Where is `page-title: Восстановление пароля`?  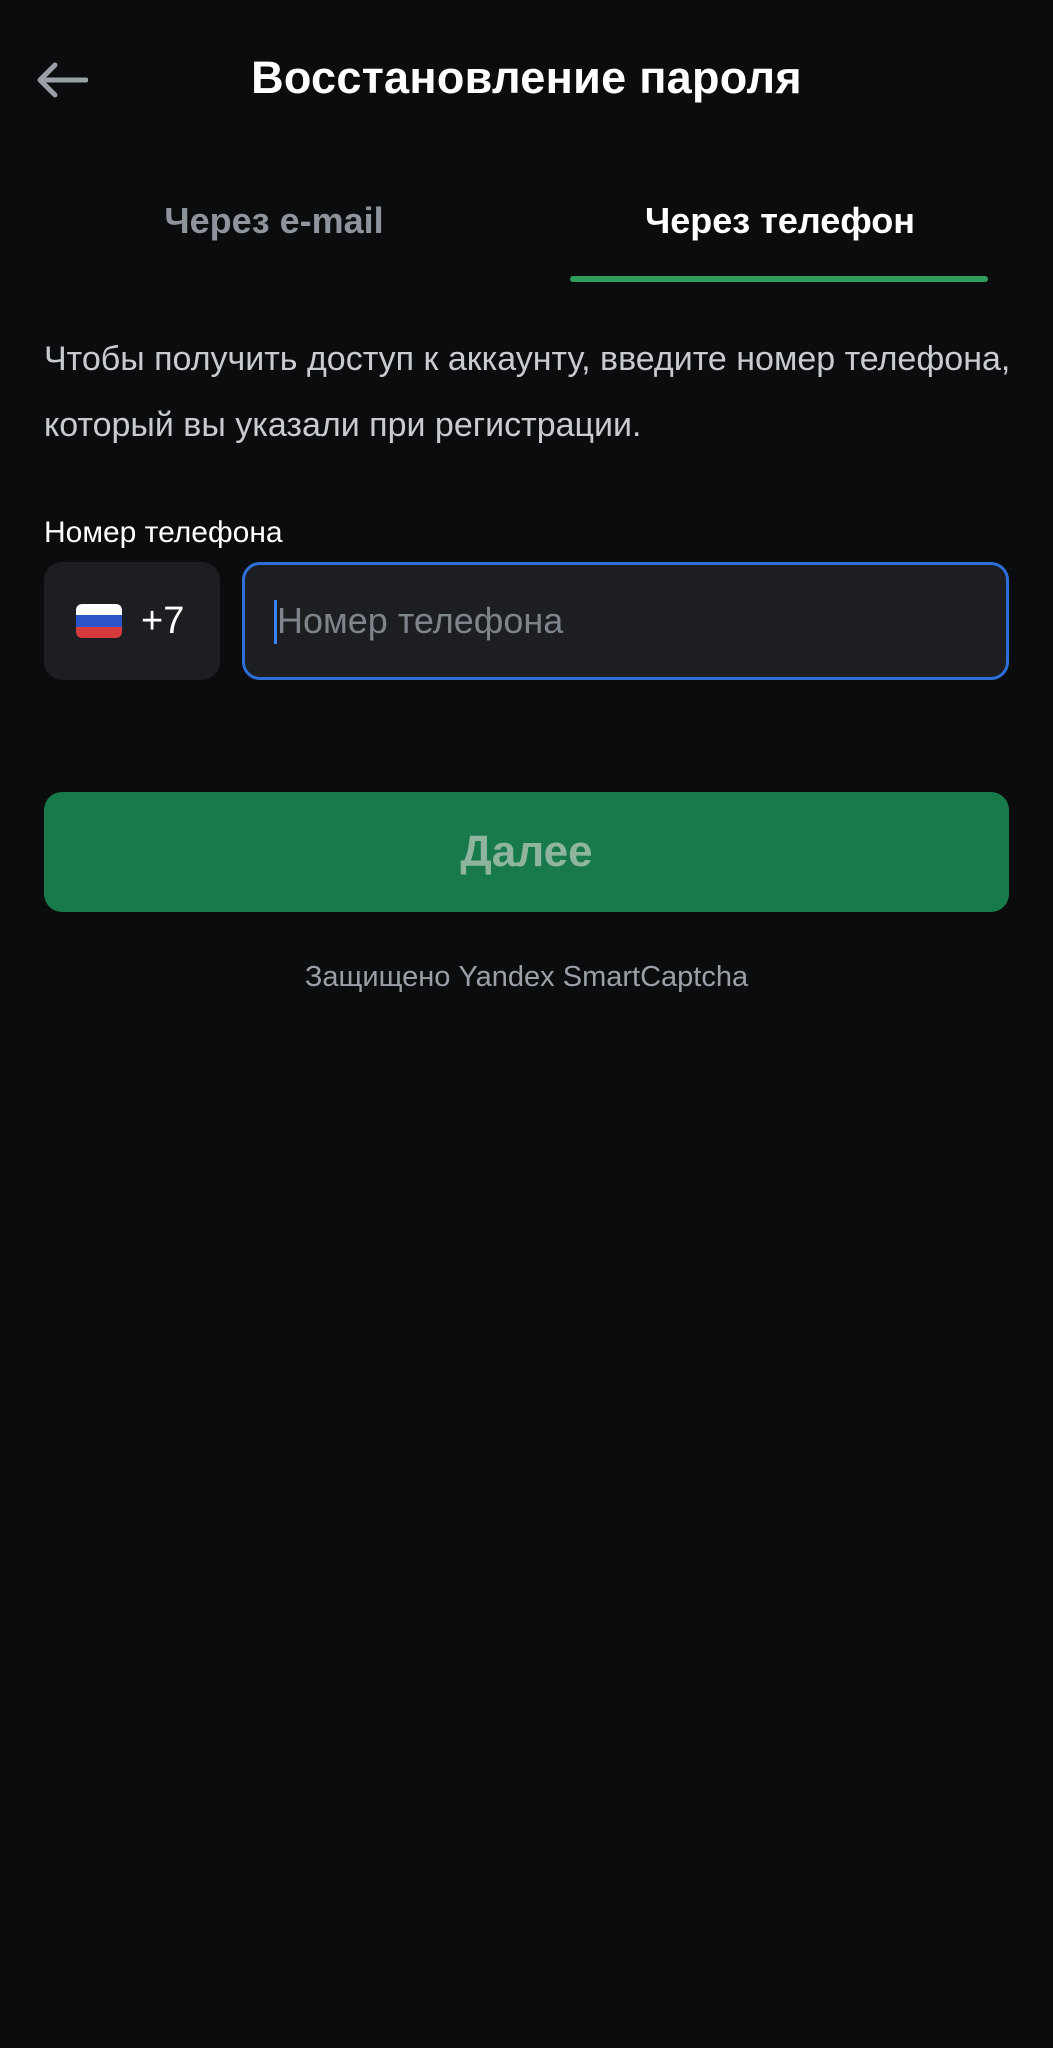 page-title: Восстановление пароля is located at coordinates (526, 77).